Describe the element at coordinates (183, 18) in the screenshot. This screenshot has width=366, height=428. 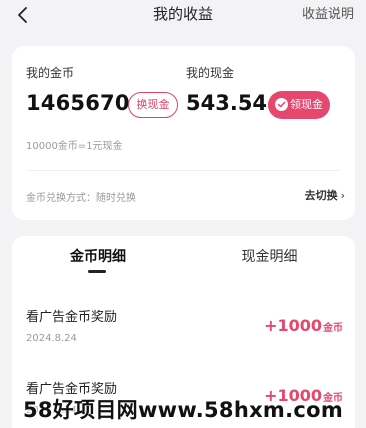
I see `top-bar: 我的收益 收益说明` at that location.